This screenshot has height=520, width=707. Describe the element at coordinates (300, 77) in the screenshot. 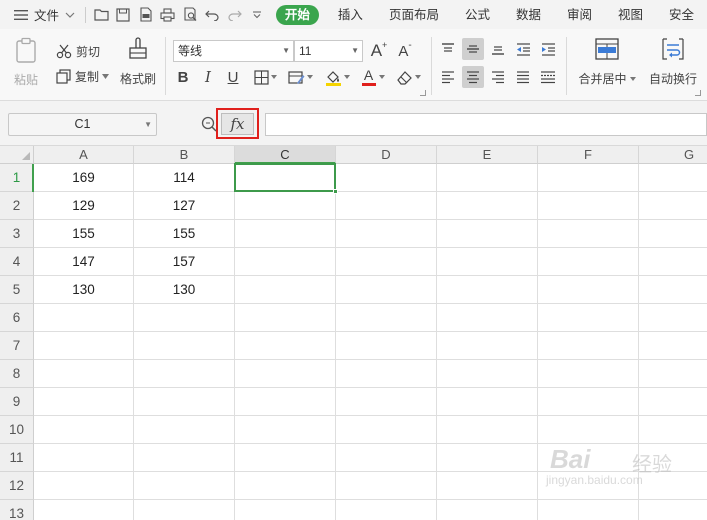

I see `cell-style-button` at that location.